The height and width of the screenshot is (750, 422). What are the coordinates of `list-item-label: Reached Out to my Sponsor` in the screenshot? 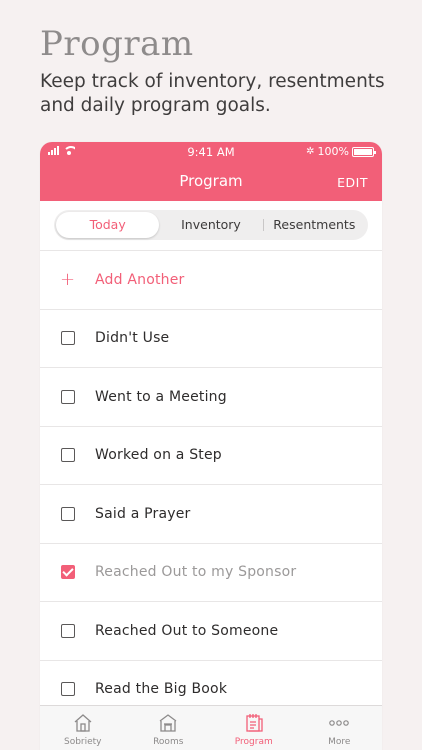 It's located at (196, 572).